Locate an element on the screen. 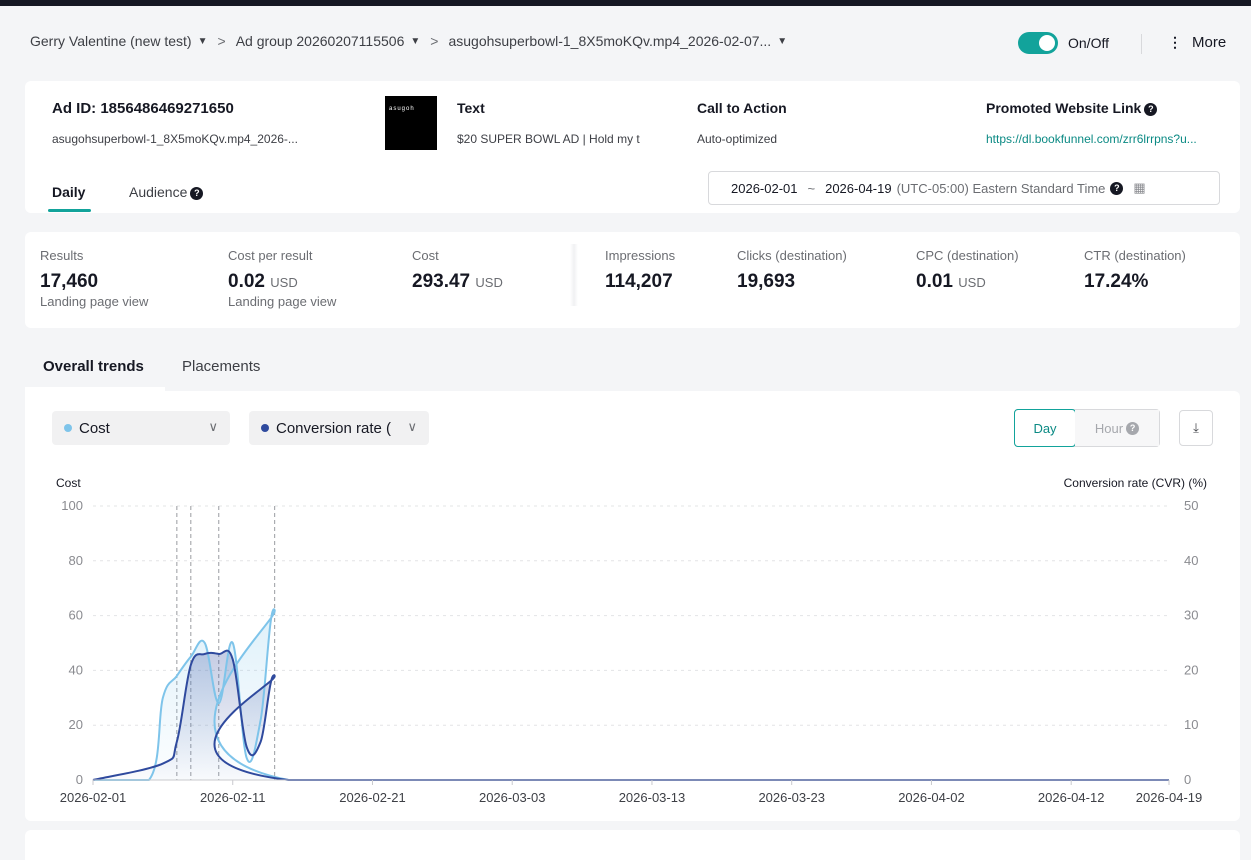  metric-ctr: CTR (destination) 17.24% is located at coordinates (1135, 270).